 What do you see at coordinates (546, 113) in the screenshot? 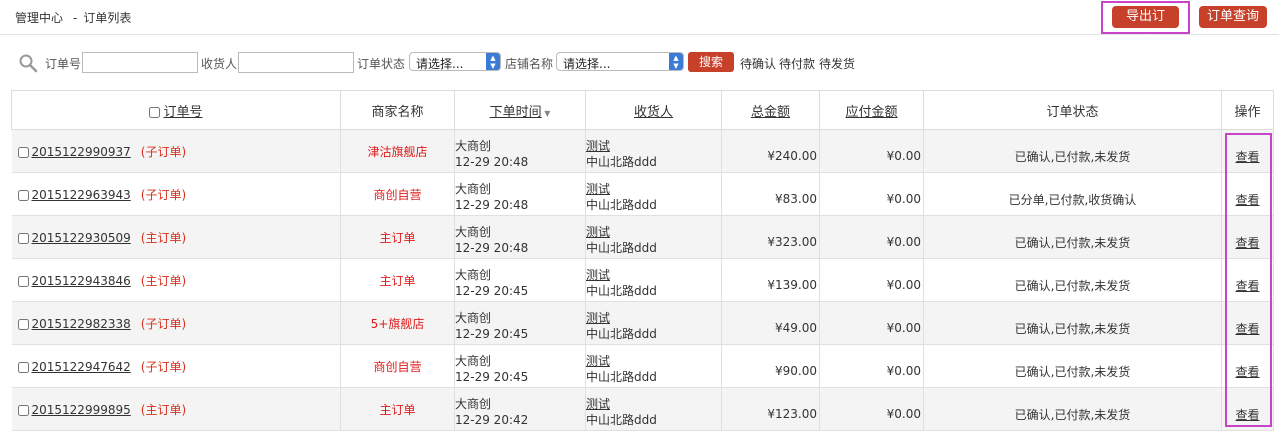
I see `sort-down-icon: ▼` at bounding box center [546, 113].